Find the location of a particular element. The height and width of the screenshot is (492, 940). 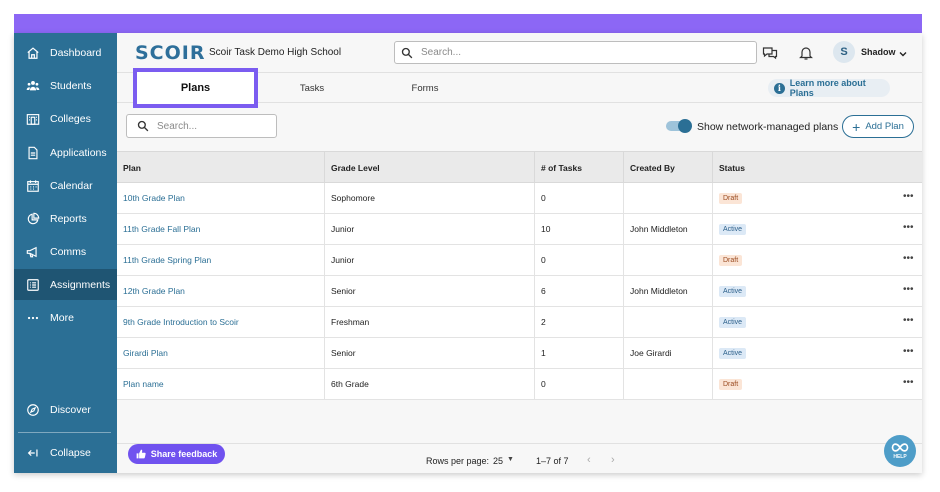

col-header-grade: Grade Level is located at coordinates (430, 167).